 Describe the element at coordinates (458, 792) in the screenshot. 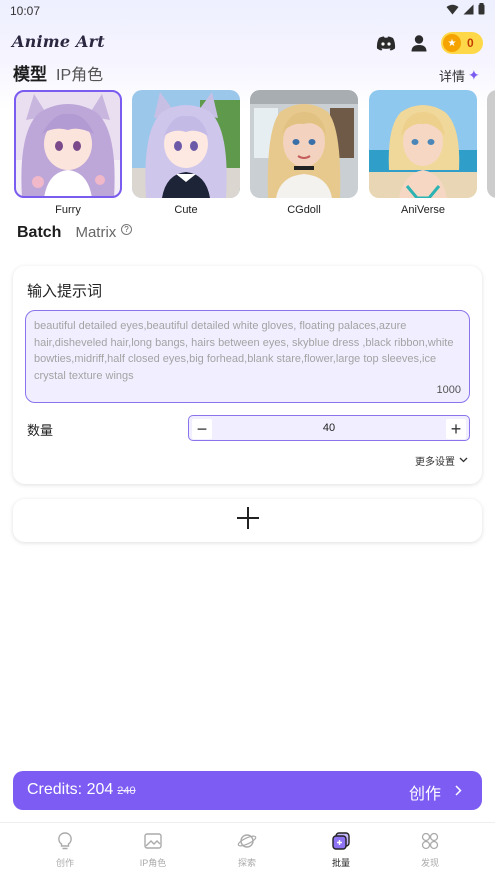

I see `chevron-right-icon` at that location.